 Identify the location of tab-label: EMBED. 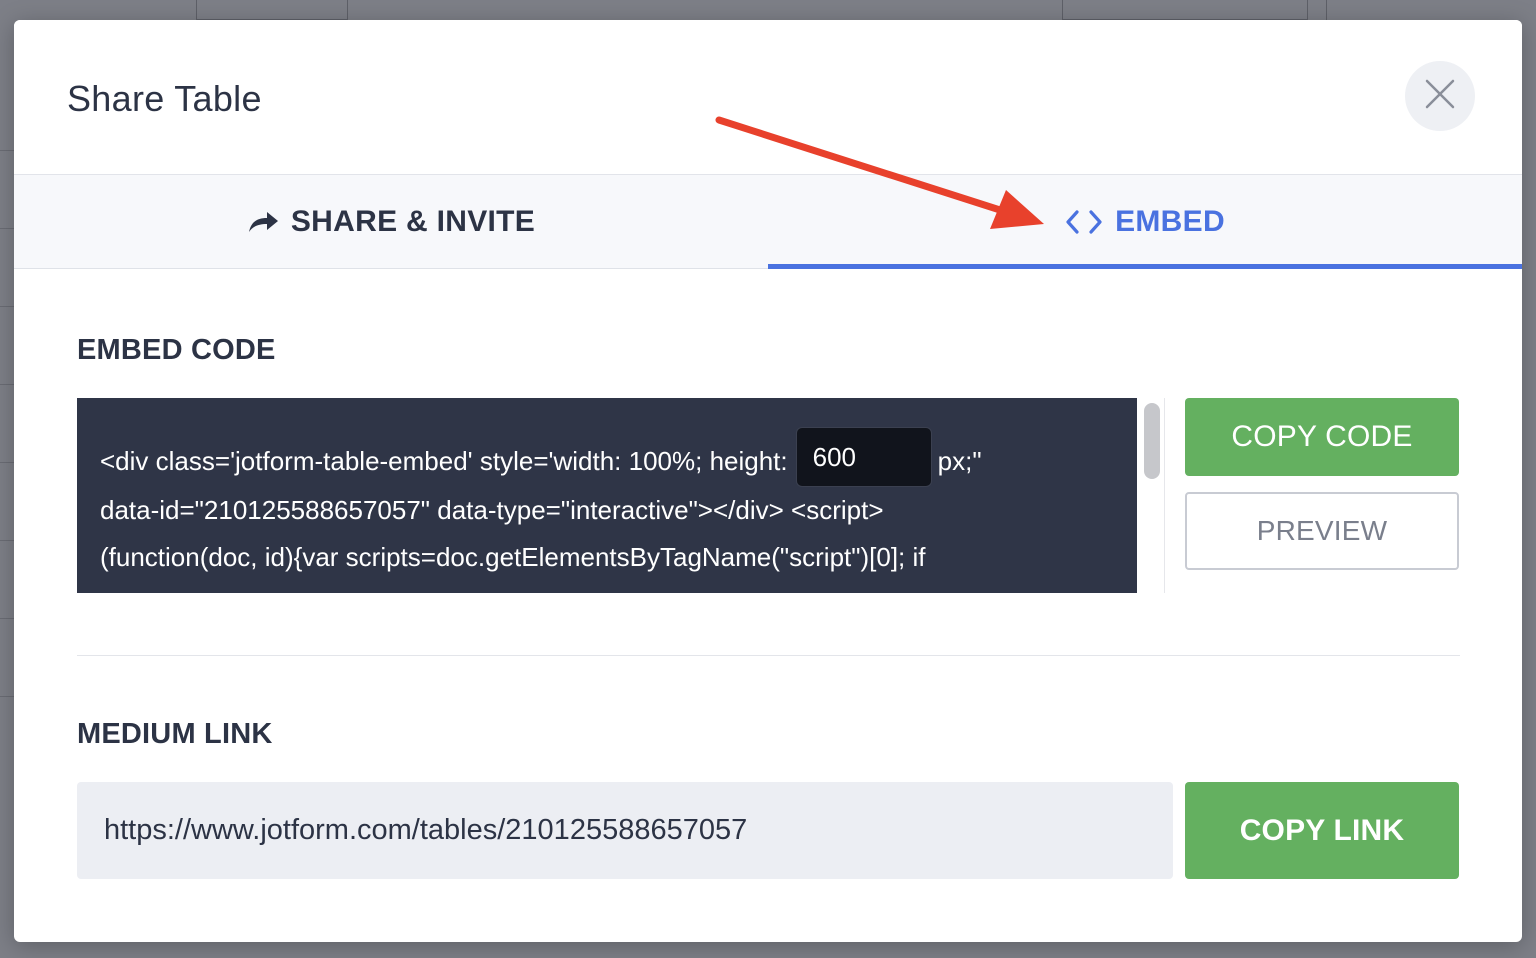
(1170, 221).